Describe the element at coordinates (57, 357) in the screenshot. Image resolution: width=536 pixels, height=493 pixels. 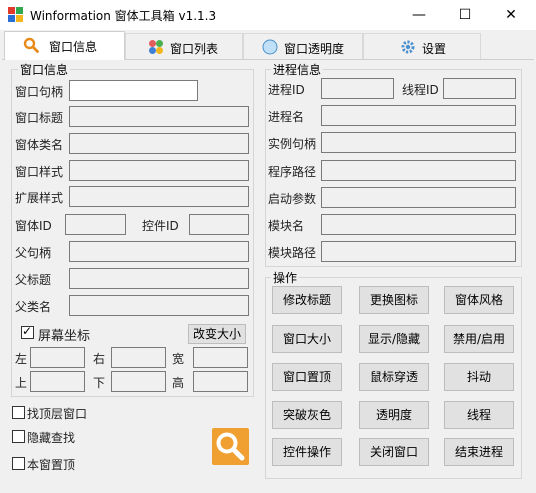
I see `left-field` at that location.